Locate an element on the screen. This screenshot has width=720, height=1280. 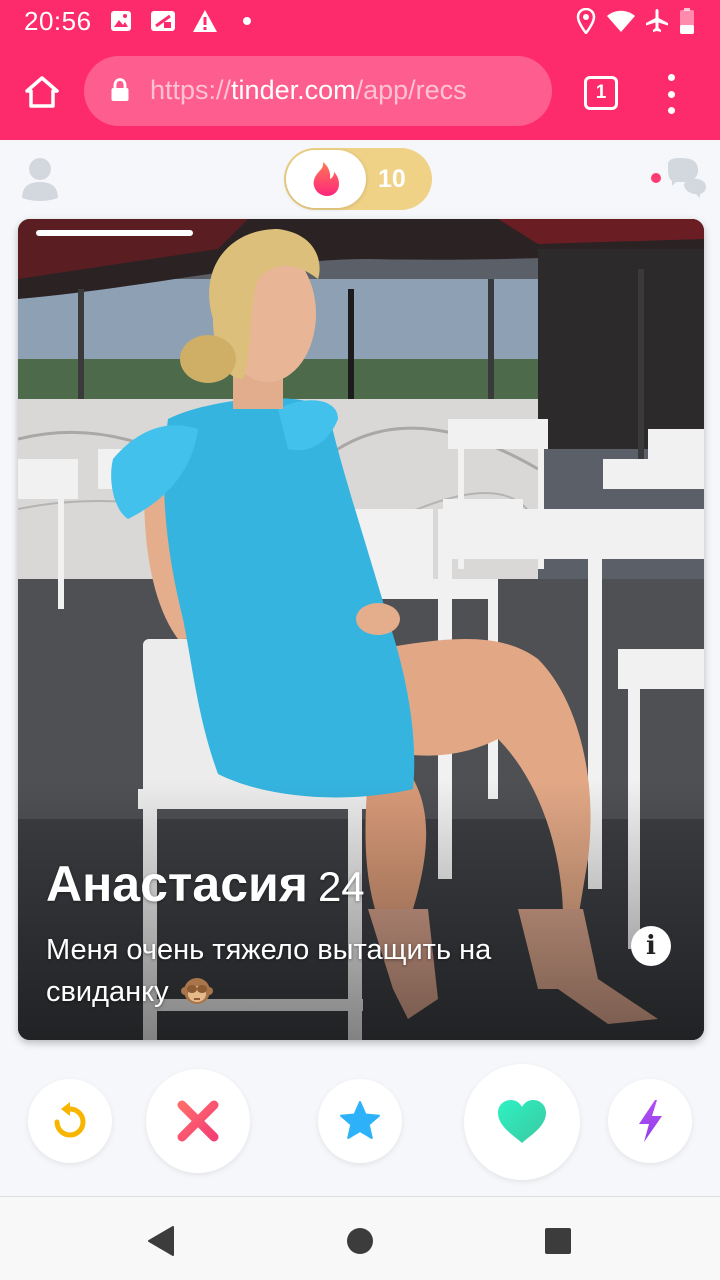
app-header: 10 is located at coordinates (360, 179).